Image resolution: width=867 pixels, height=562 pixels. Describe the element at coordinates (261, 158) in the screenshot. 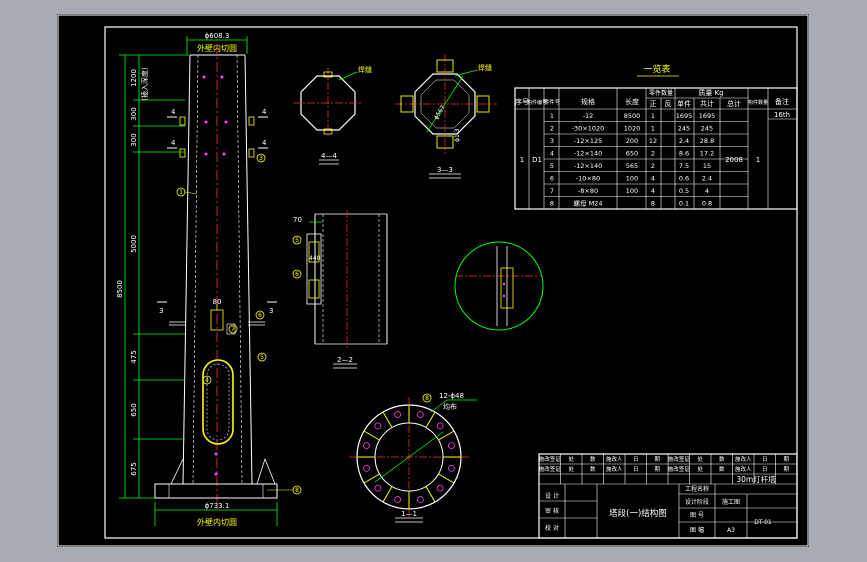

I see `callout-3: 3` at that location.